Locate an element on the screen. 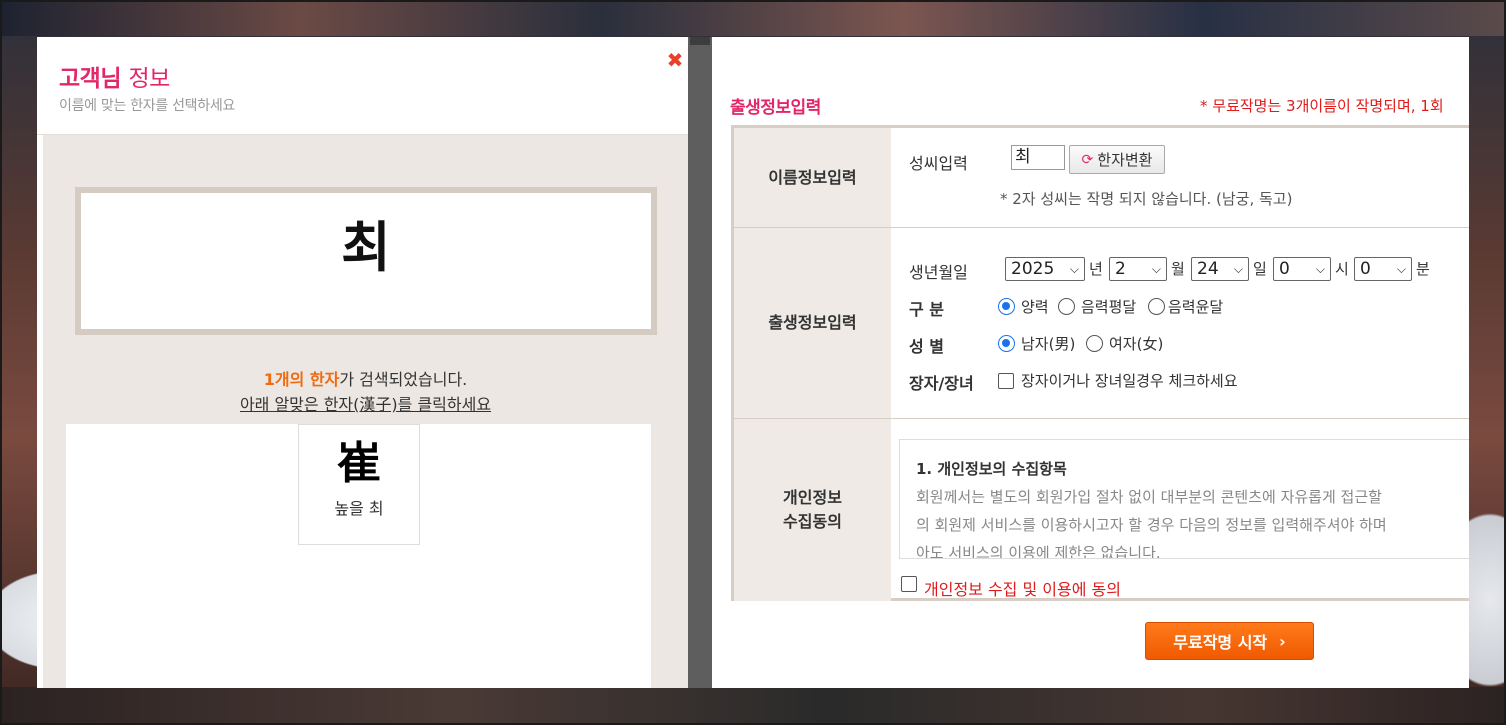 The width and height of the screenshot is (1506, 725). modal-scrollbar is located at coordinates (700, 362).